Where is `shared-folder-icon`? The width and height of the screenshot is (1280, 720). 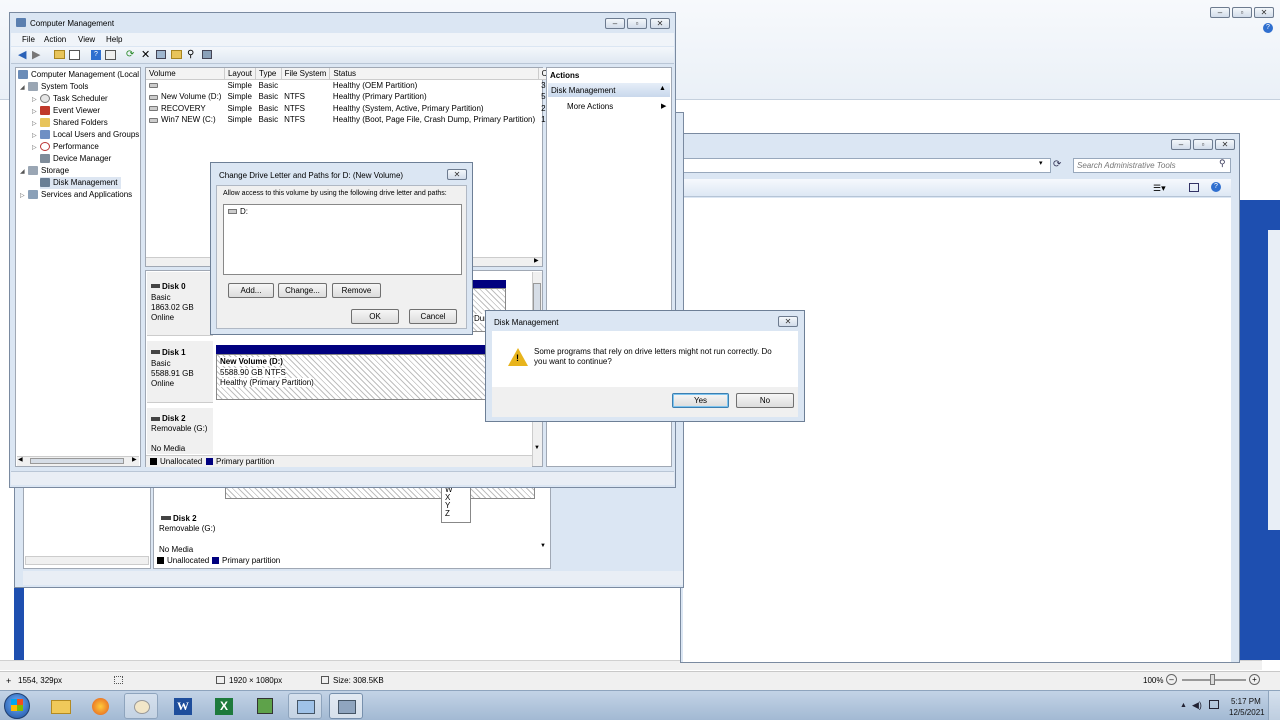
shared-folder-icon is located at coordinates (45, 123).